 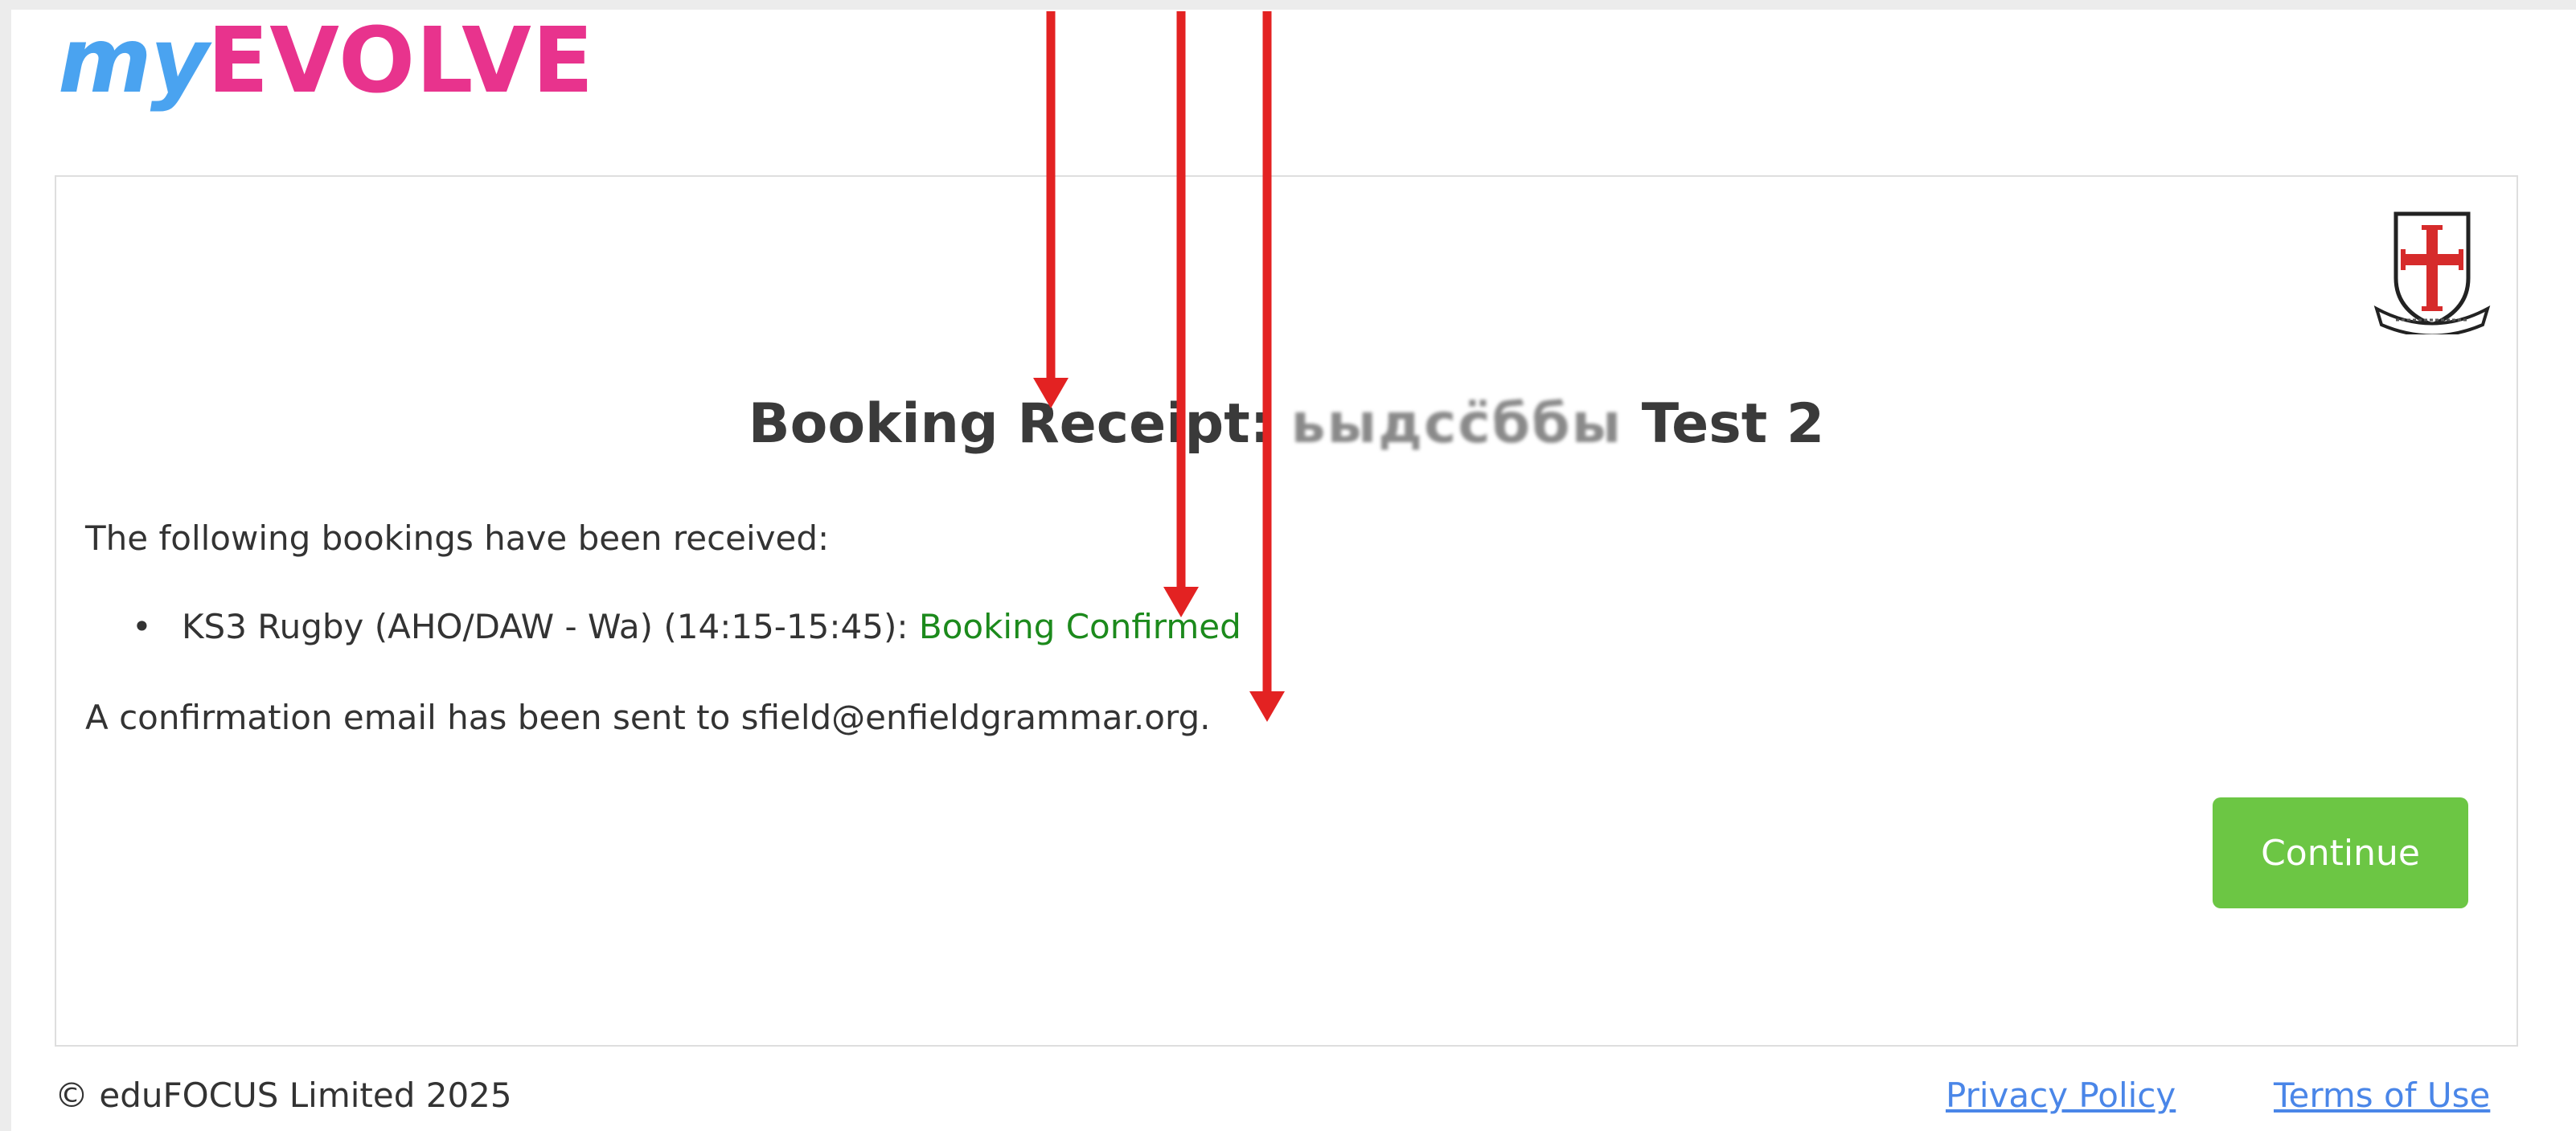 I want to click on title-prefix: Booking Receipt:, so click(x=1010, y=424).